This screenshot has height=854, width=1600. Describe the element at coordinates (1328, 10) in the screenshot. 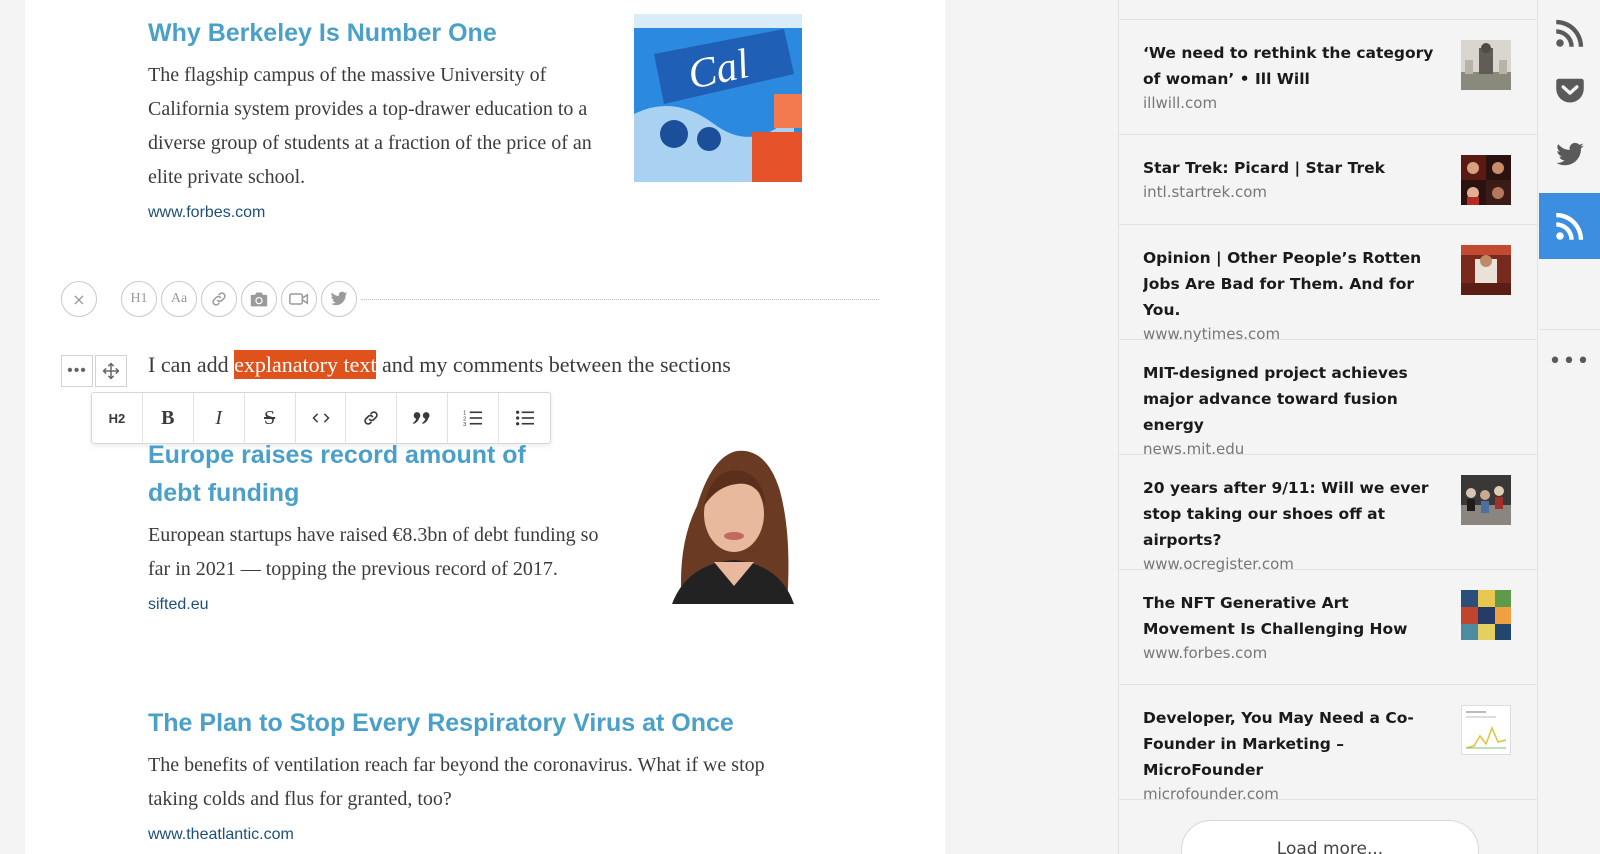

I see `sidebar-top-divider` at that location.